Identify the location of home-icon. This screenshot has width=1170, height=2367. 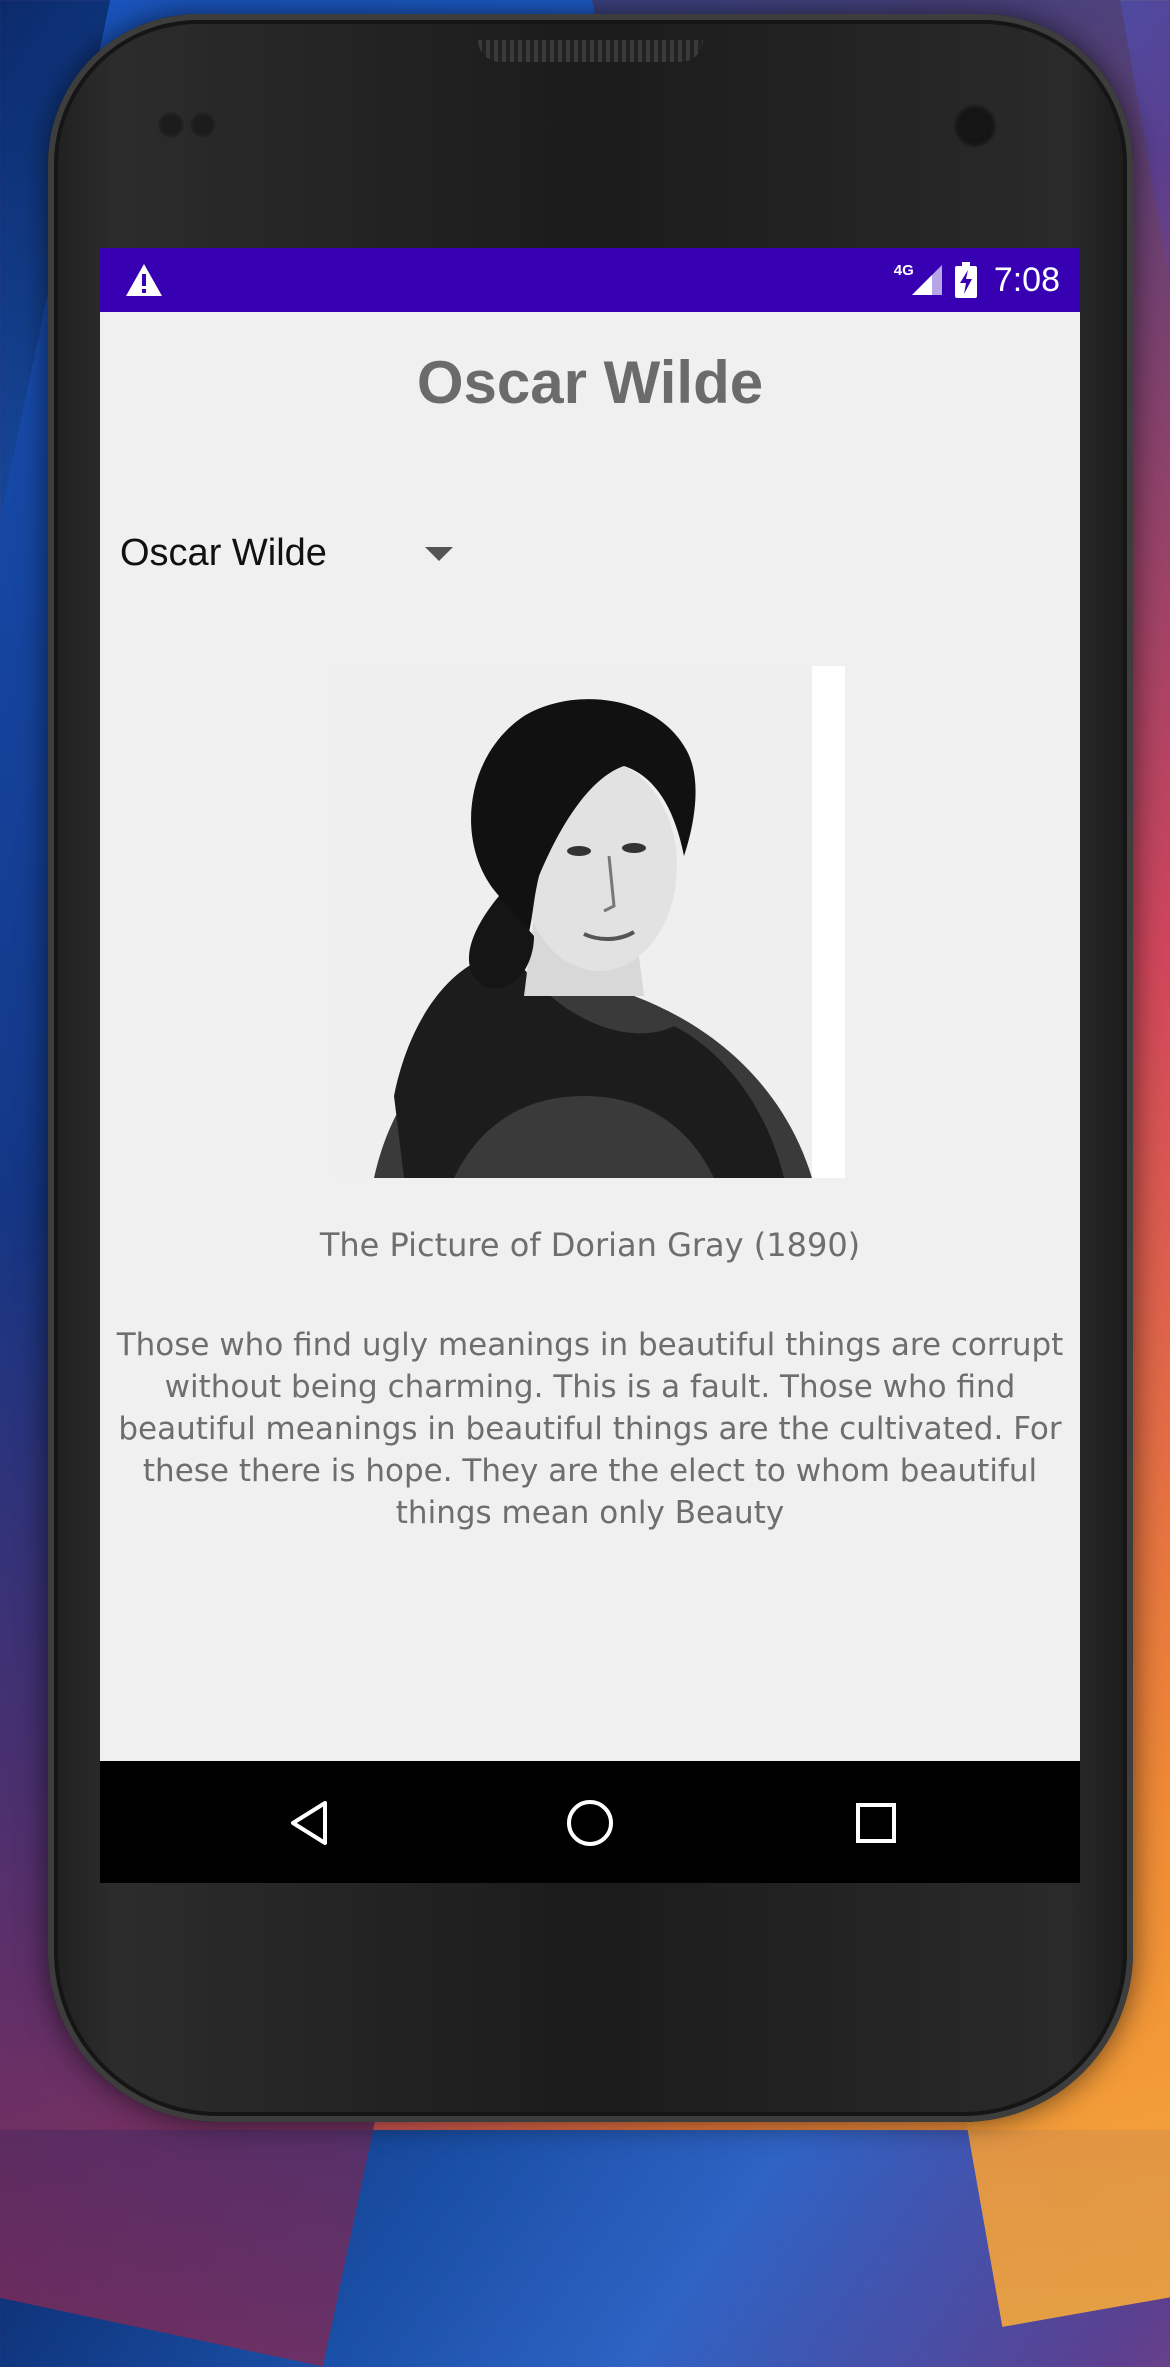
(590, 1823).